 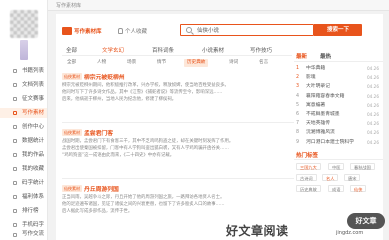 I want to click on watermark-url: jingdz.com, so click(x=350, y=233).